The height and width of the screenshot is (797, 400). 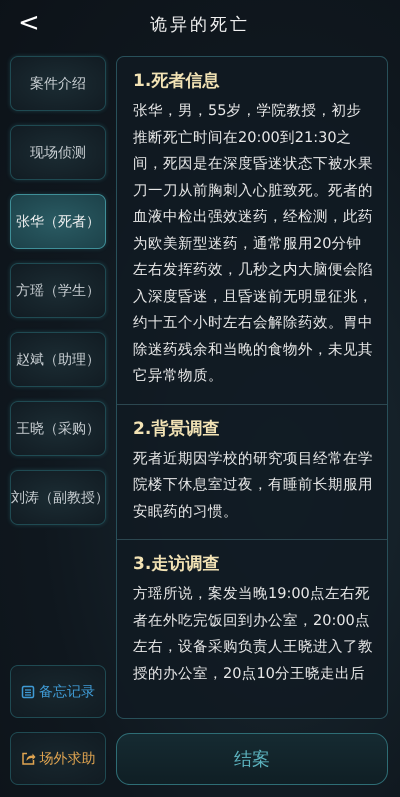 What do you see at coordinates (176, 564) in the screenshot?
I see `section-title: 3.走访调查` at bounding box center [176, 564].